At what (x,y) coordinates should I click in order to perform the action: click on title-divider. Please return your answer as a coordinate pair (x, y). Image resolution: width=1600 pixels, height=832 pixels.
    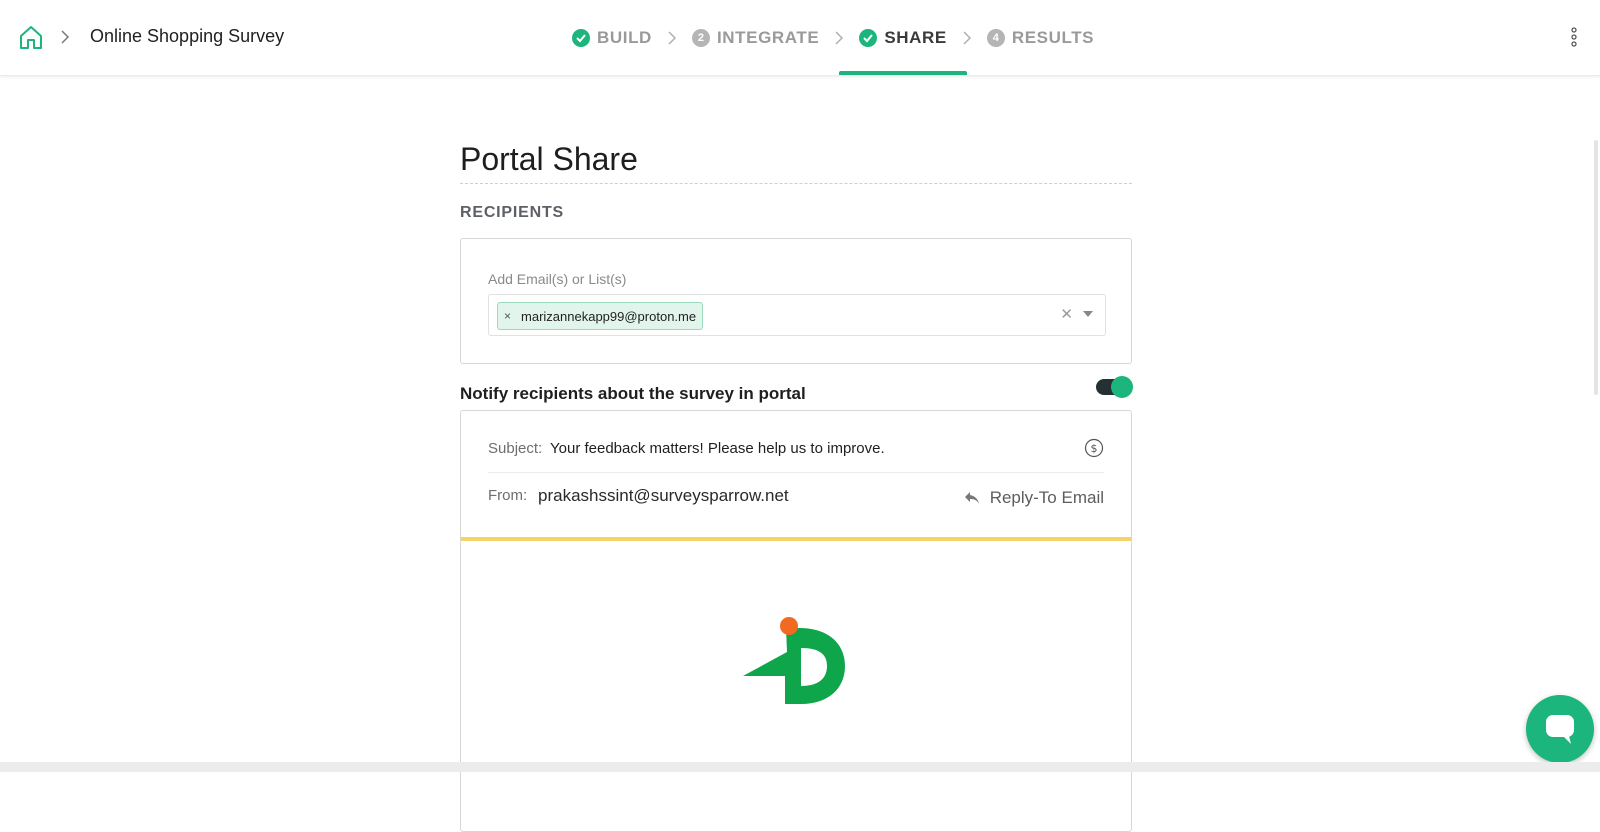
    Looking at the image, I should click on (796, 183).